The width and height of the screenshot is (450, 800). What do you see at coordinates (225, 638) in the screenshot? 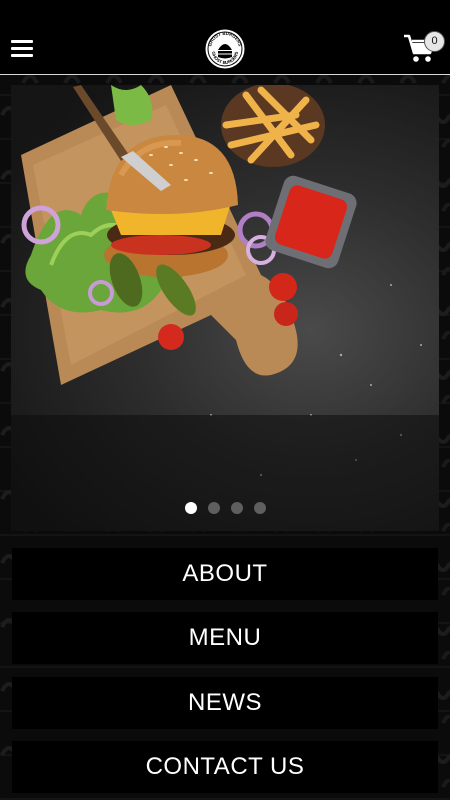
I see `menu-button: MENU` at bounding box center [225, 638].